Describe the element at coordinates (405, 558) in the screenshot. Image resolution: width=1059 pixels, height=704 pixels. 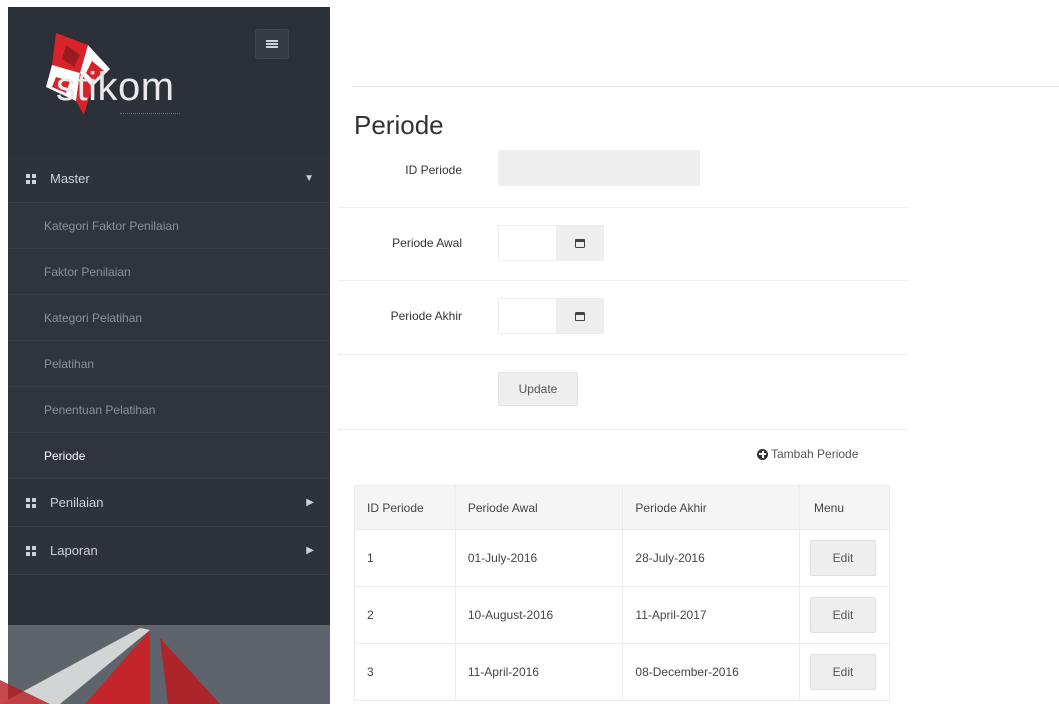
I see `cell-id: 1` at that location.